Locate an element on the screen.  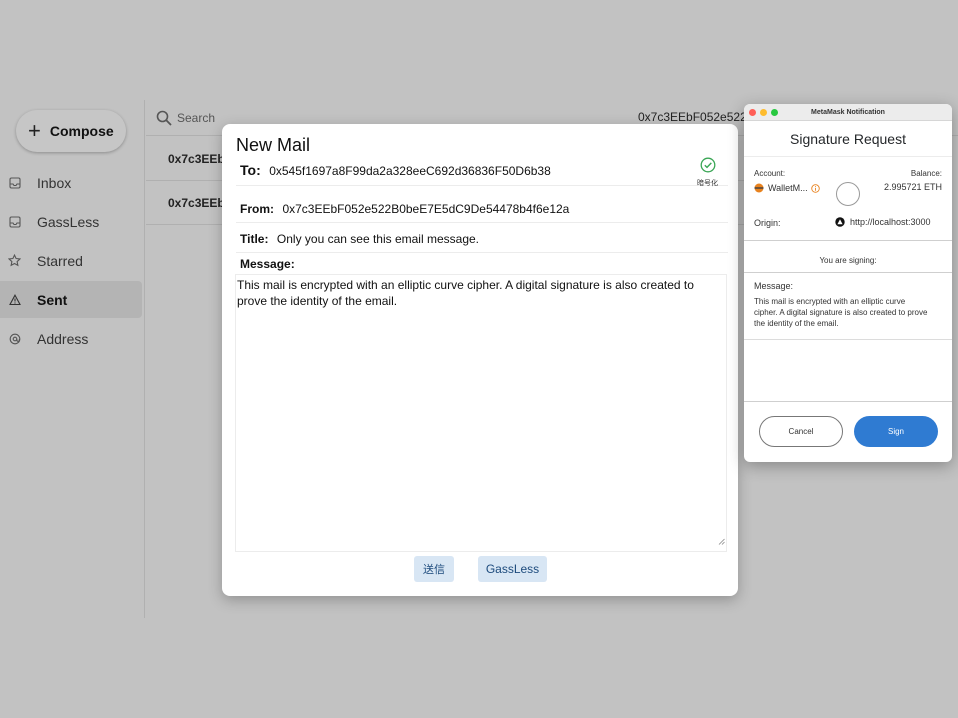
check-circle-icon is located at coordinates (707, 165).